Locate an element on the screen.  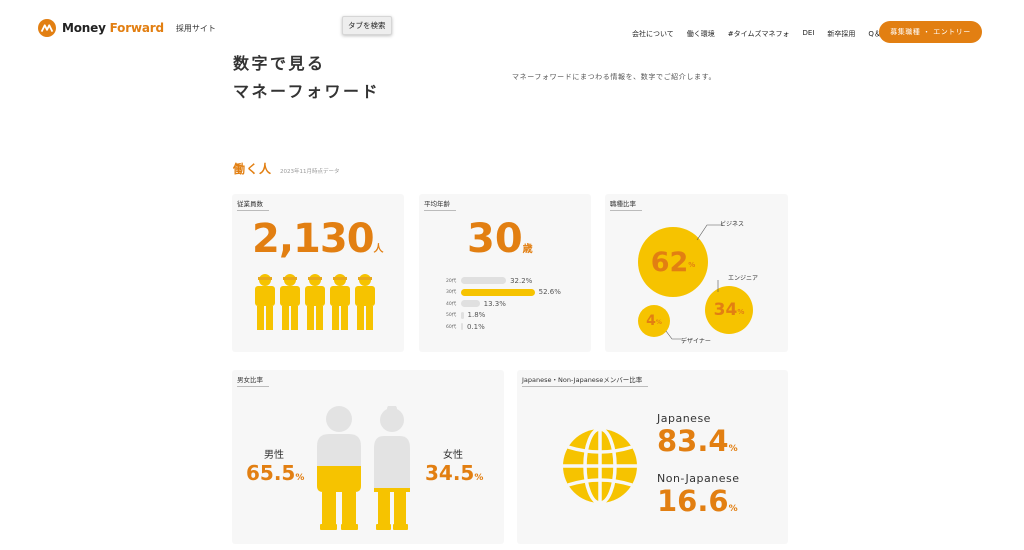
gender-ratio-label: 男女比率 is located at coordinates (253, 380).